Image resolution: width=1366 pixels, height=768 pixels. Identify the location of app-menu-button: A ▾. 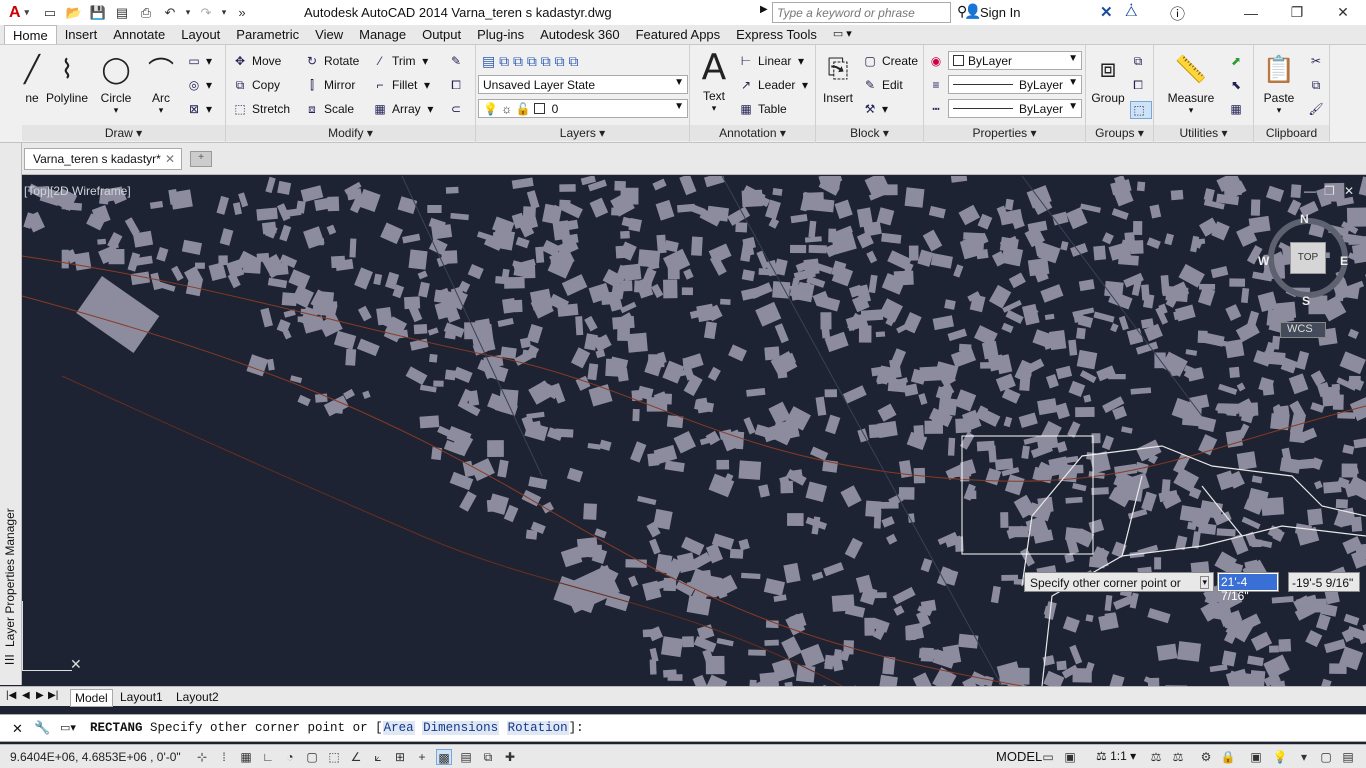
(19, 13).